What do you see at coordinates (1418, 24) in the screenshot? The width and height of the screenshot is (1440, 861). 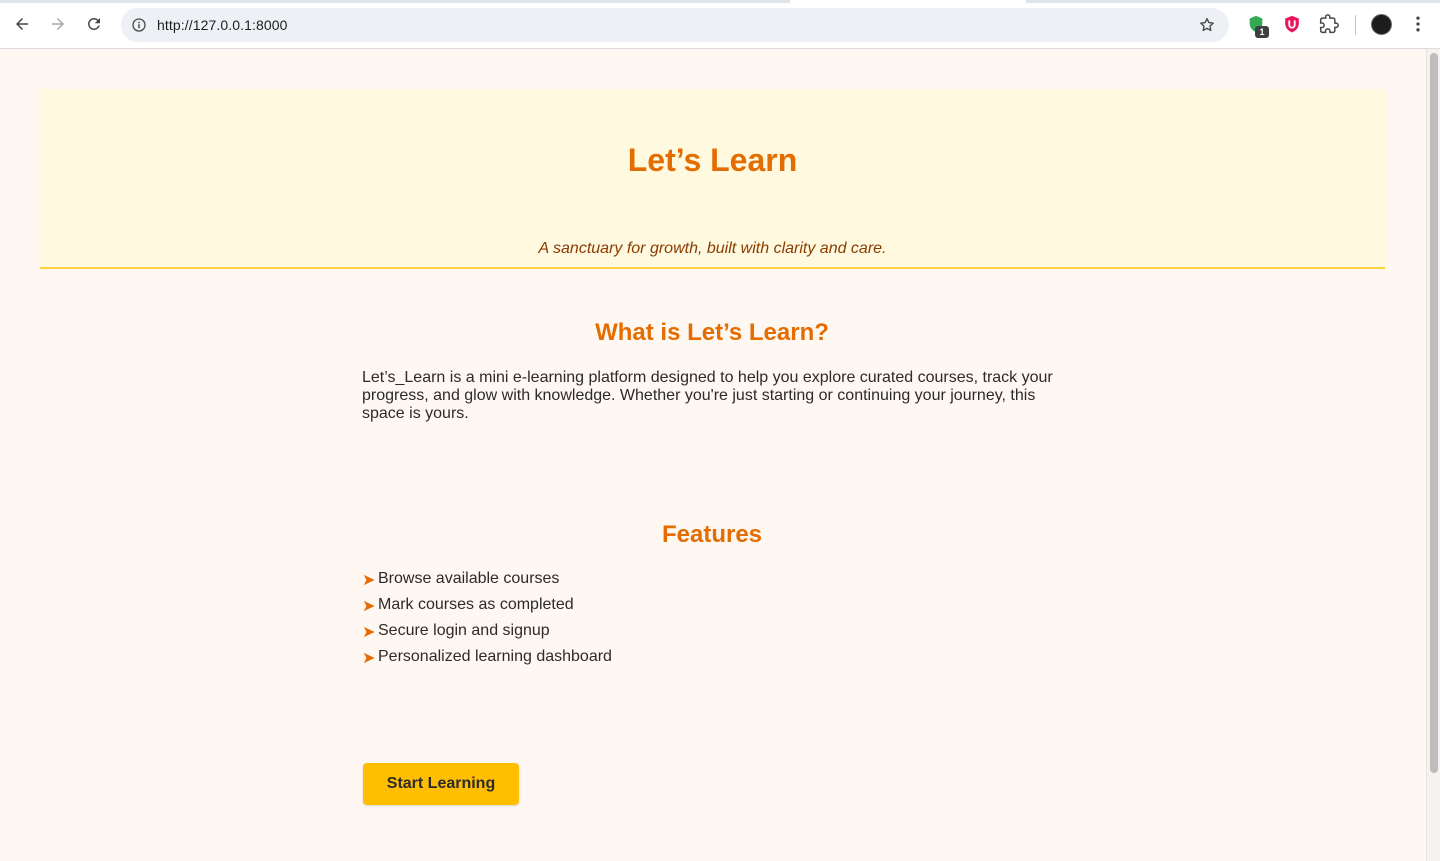 I see `menu-kebab-icon` at bounding box center [1418, 24].